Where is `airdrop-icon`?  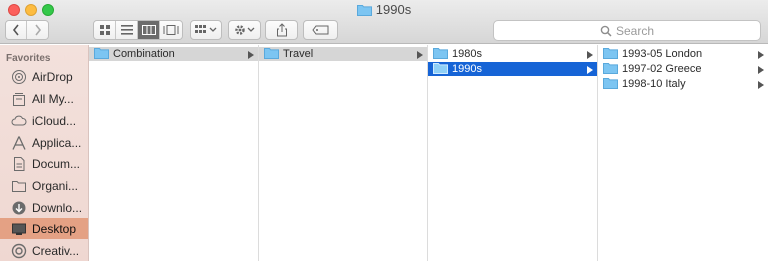
airdrop-icon is located at coordinates (19, 77).